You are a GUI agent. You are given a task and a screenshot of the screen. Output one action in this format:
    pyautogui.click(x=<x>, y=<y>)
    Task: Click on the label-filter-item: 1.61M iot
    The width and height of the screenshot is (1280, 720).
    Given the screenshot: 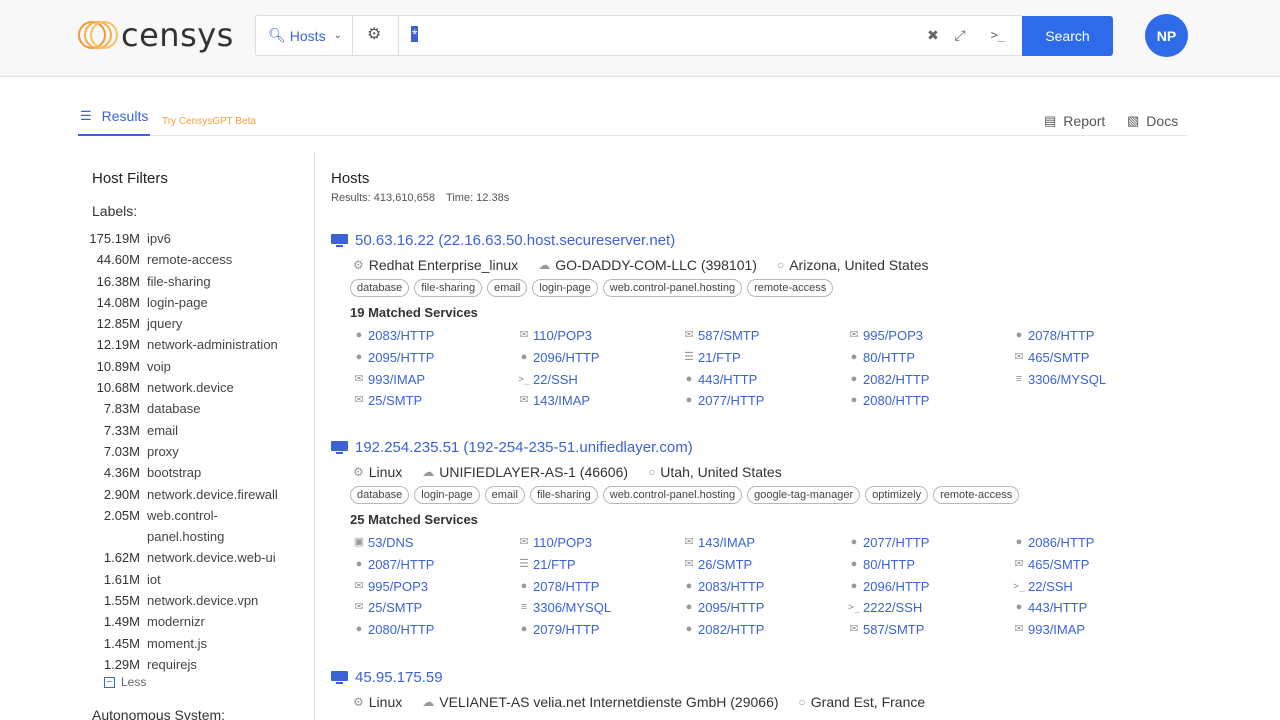 What is the action you would take?
    pyautogui.click(x=196, y=579)
    